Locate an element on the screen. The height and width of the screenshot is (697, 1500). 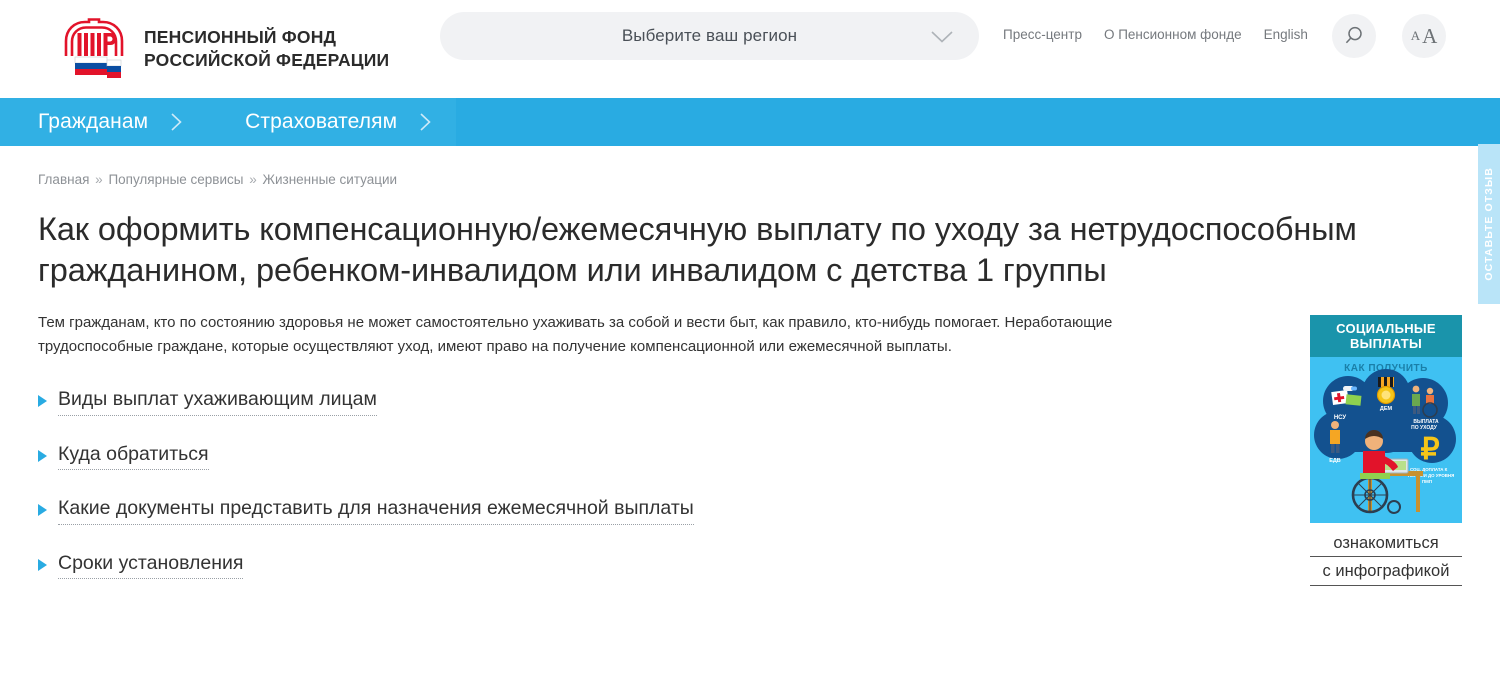
list-item: Сроки установления is located at coordinates (638, 565).